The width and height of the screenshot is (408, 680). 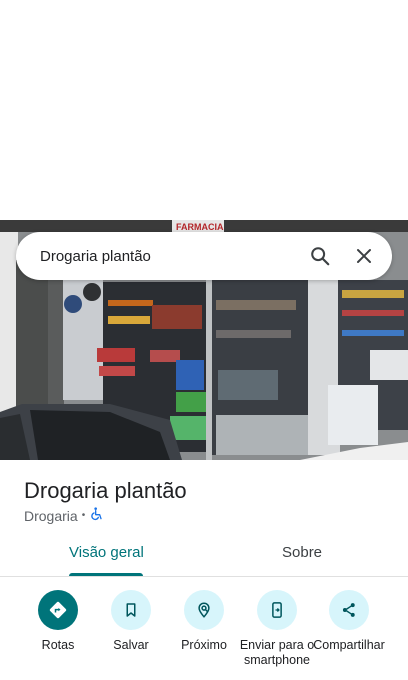 I want to click on search-bar: Drogaria plantão, so click(x=204, y=256).